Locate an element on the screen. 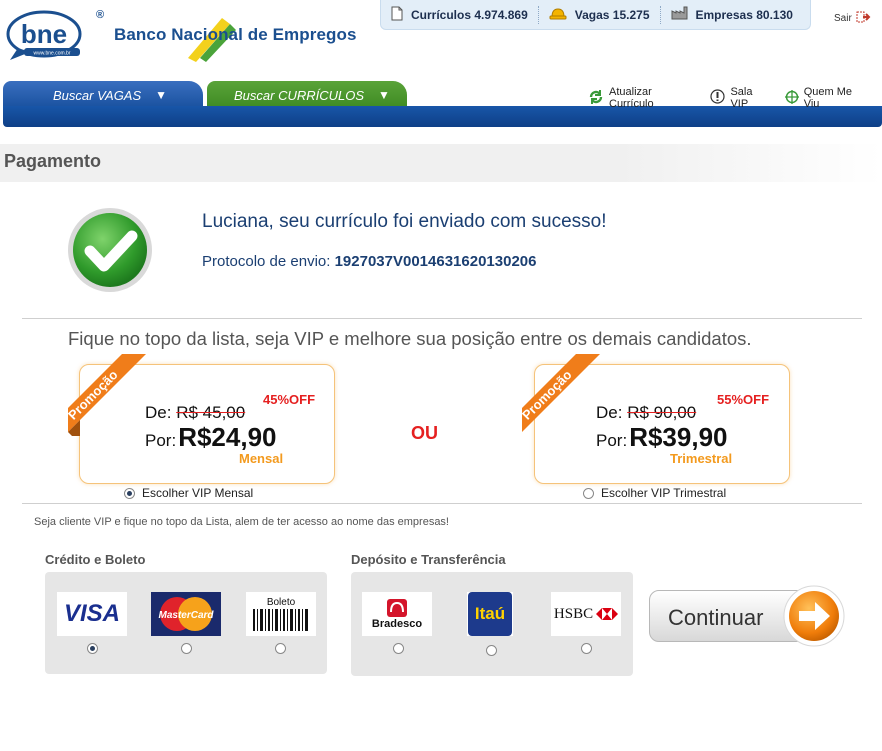  atualizar-curriculo-link: Atualizar Currículo is located at coordinates (643, 98).